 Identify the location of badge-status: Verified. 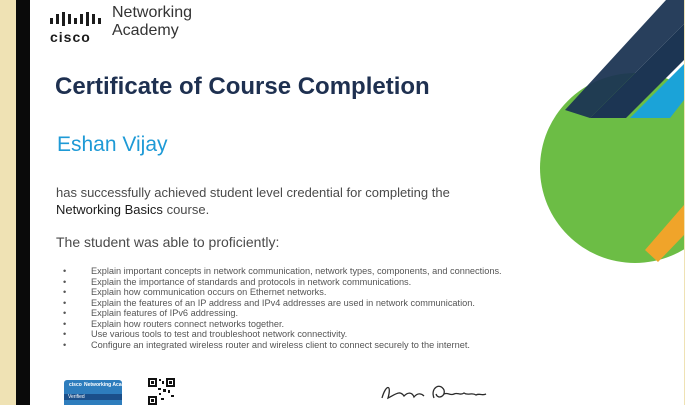
(93, 397).